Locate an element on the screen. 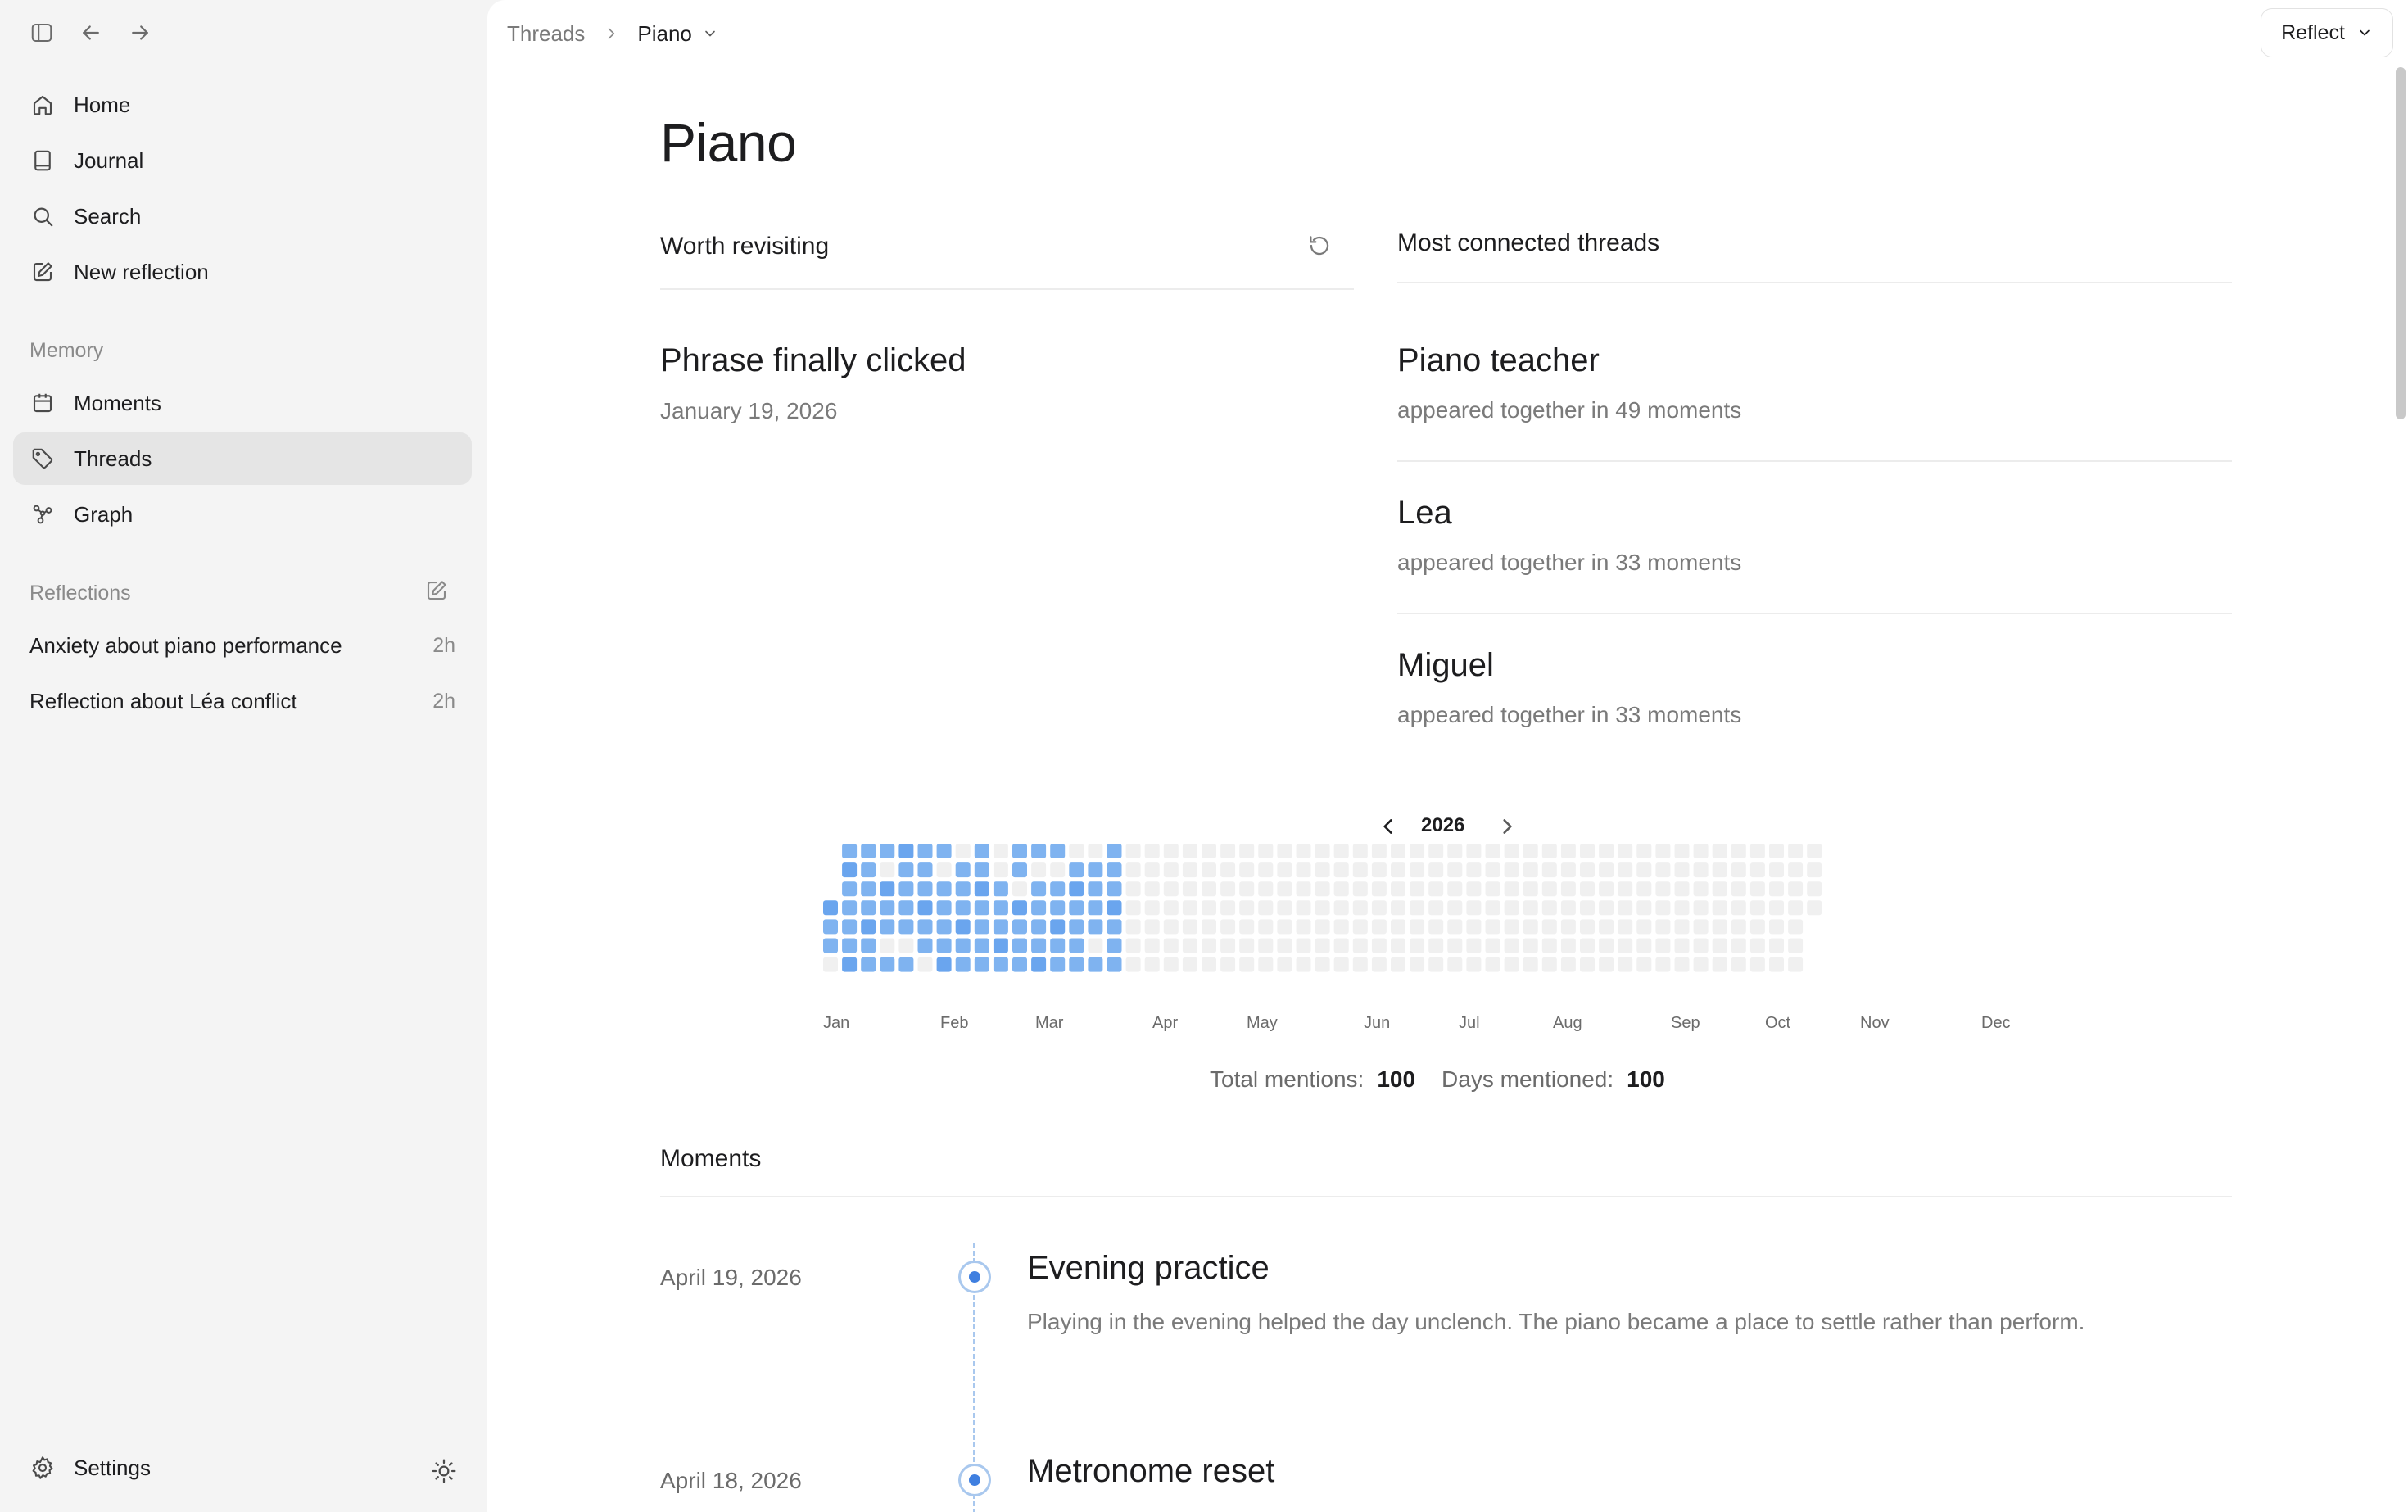 This screenshot has height=1512, width=2408. moment-title: Evening practice is located at coordinates (1148, 1269).